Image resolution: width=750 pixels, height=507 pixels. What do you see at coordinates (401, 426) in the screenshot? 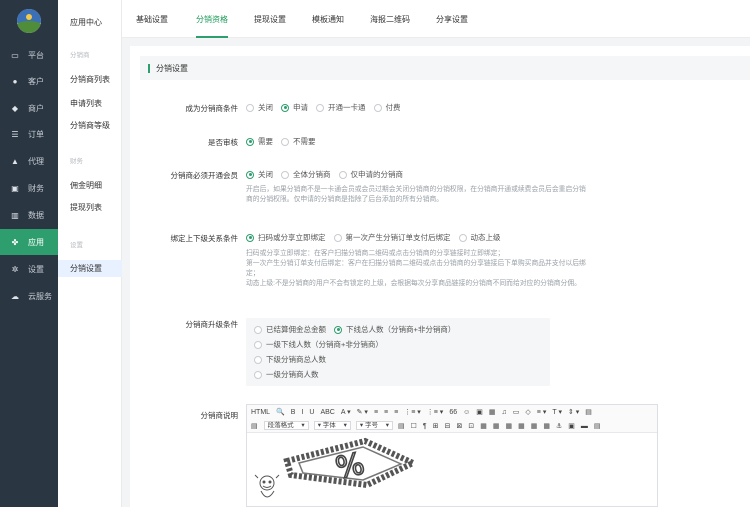
I see `editor-tool-row2-0: ▤` at bounding box center [401, 426].